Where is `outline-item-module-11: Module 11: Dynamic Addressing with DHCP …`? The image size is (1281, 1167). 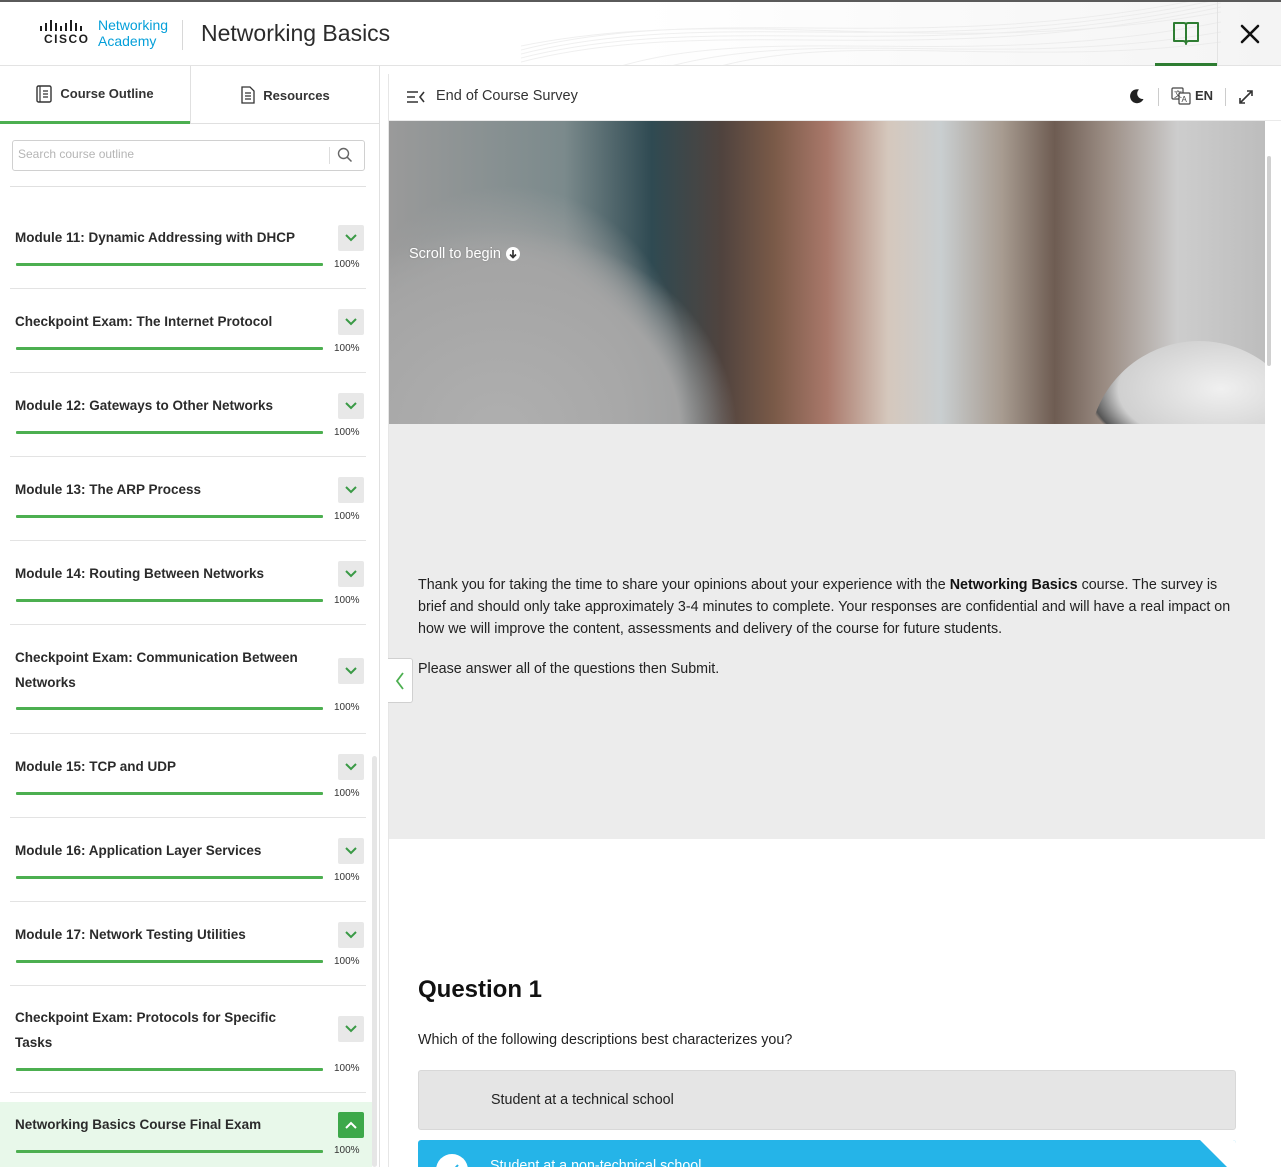
outline-item-module-11: Module 11: Dynamic Addressing with DHCP … is located at coordinates (186, 247).